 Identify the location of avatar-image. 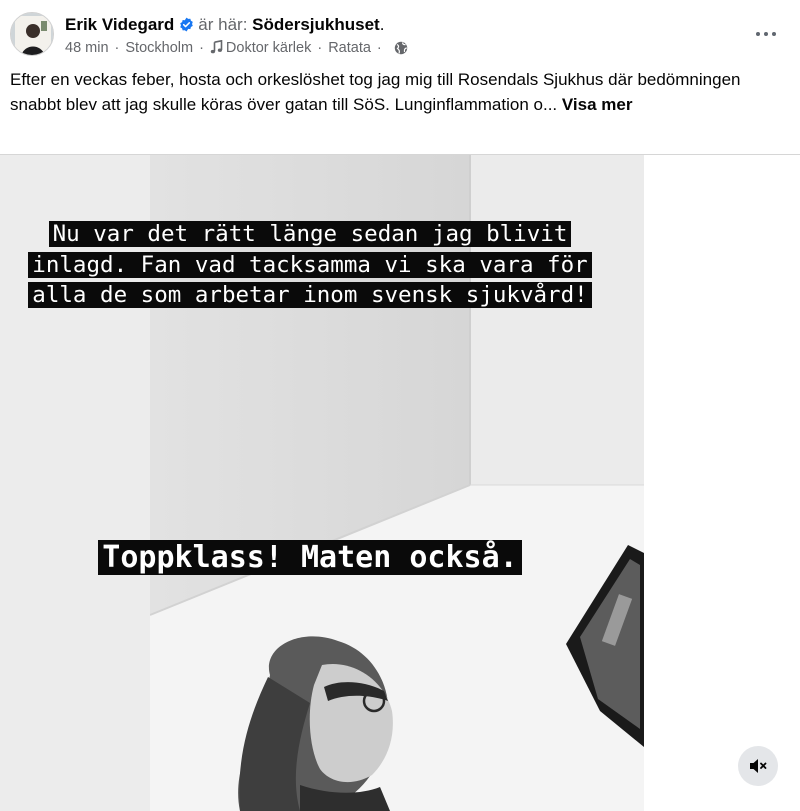
(32, 34).